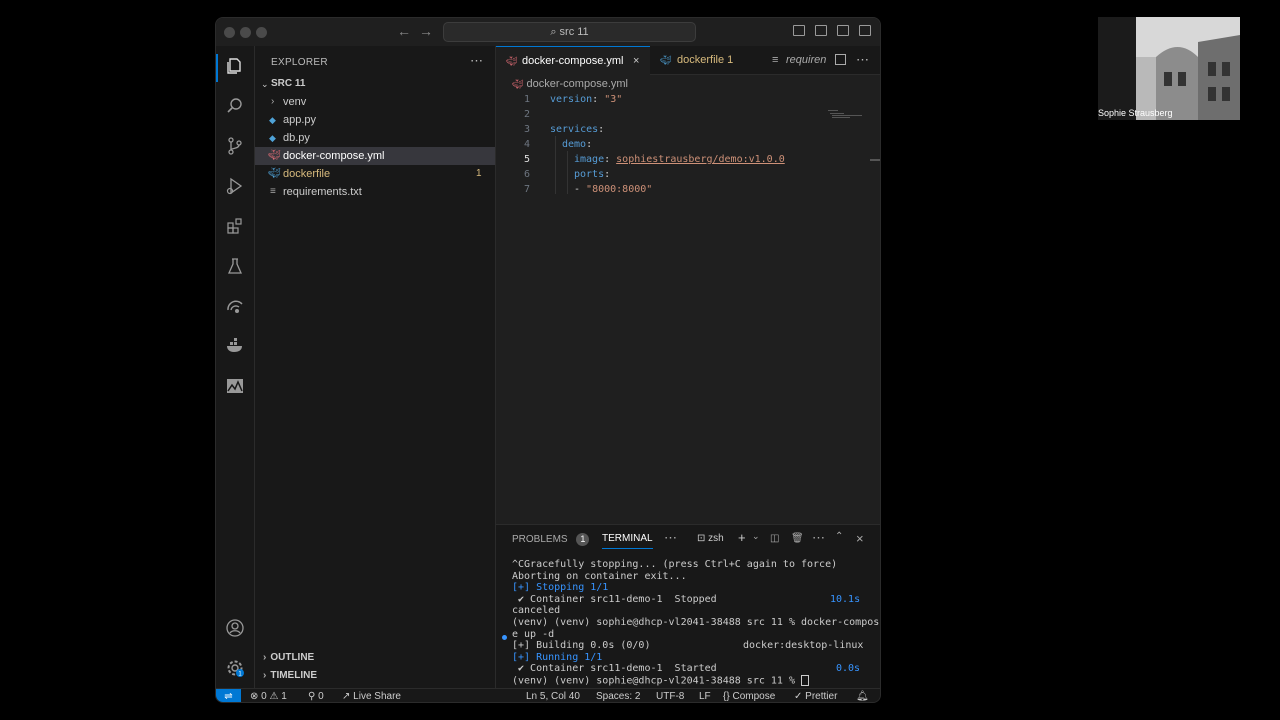  I want to click on indentation: Spaces: 2, so click(618, 695).